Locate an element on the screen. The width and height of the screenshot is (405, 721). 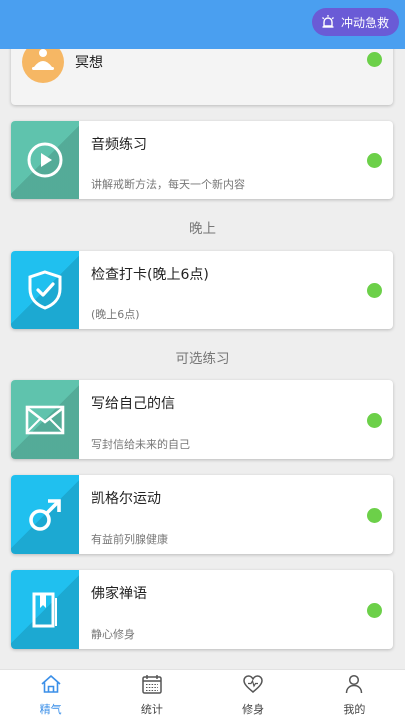
section-optional: 可选练习 is located at coordinates (202, 359).